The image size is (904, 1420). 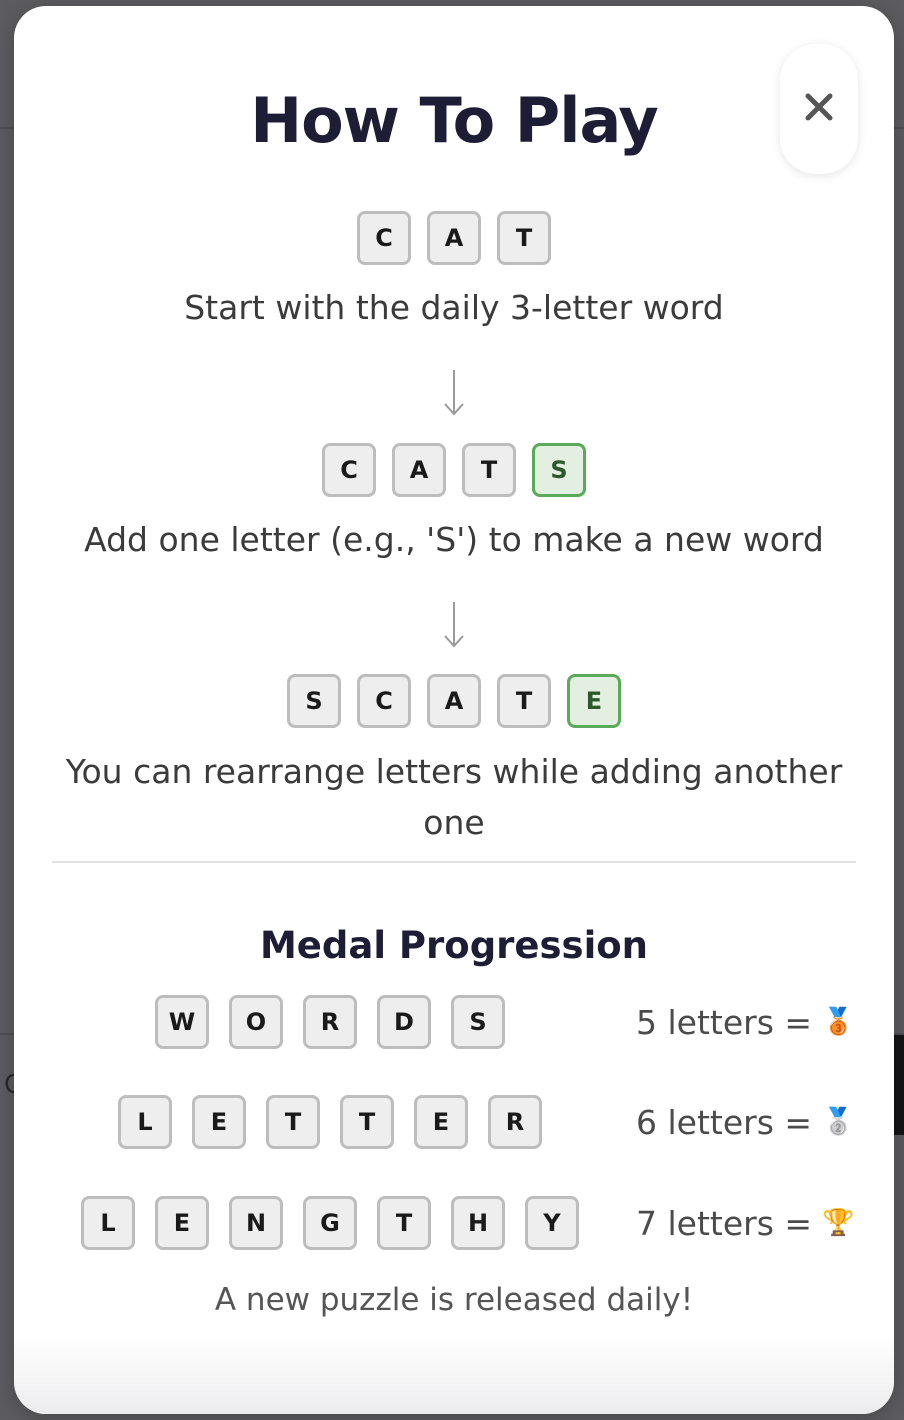 What do you see at coordinates (256, 1223) in the screenshot?
I see `letter-tile: N` at bounding box center [256, 1223].